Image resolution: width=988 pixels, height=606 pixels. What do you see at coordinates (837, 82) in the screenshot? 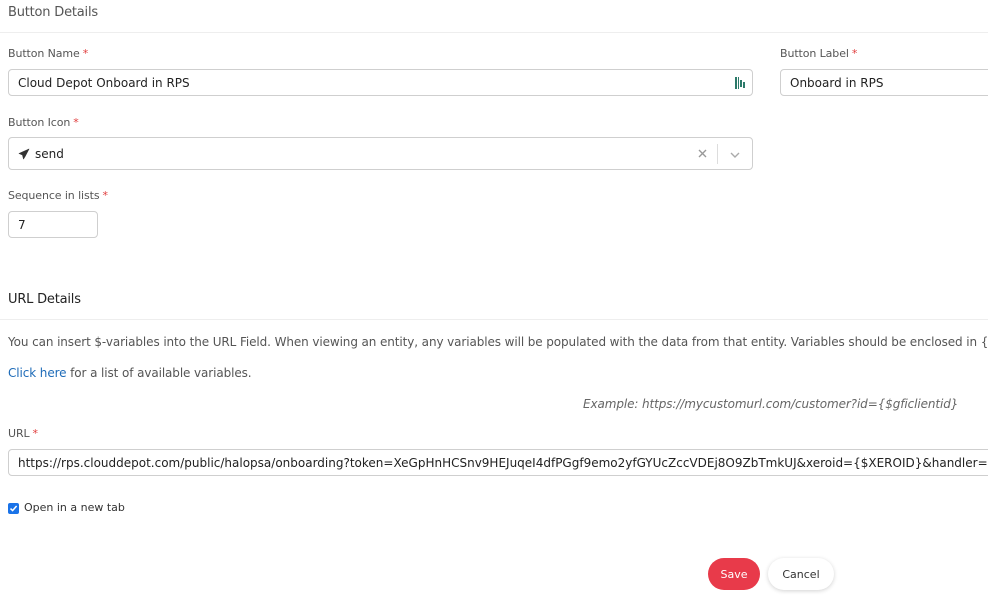
I see `button-label-value: Onboard in RPS` at bounding box center [837, 82].